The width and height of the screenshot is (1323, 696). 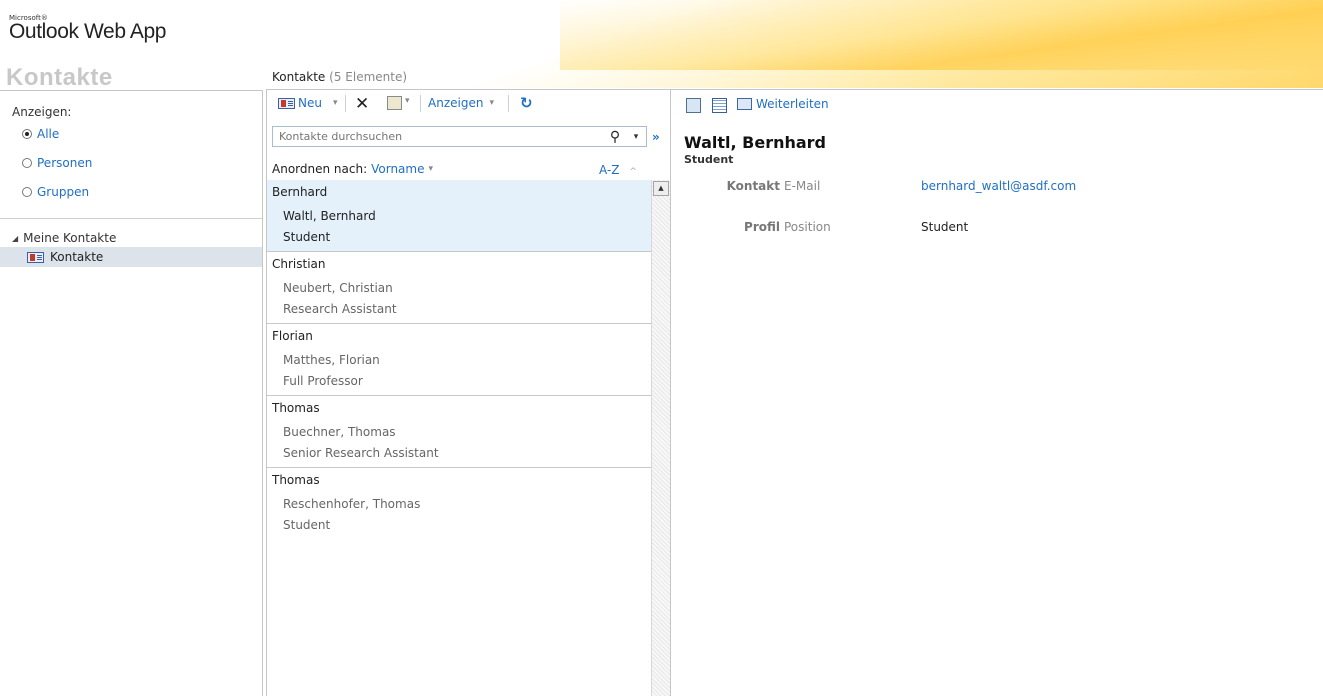 I want to click on delete-icon: ✕, so click(x=362, y=104).